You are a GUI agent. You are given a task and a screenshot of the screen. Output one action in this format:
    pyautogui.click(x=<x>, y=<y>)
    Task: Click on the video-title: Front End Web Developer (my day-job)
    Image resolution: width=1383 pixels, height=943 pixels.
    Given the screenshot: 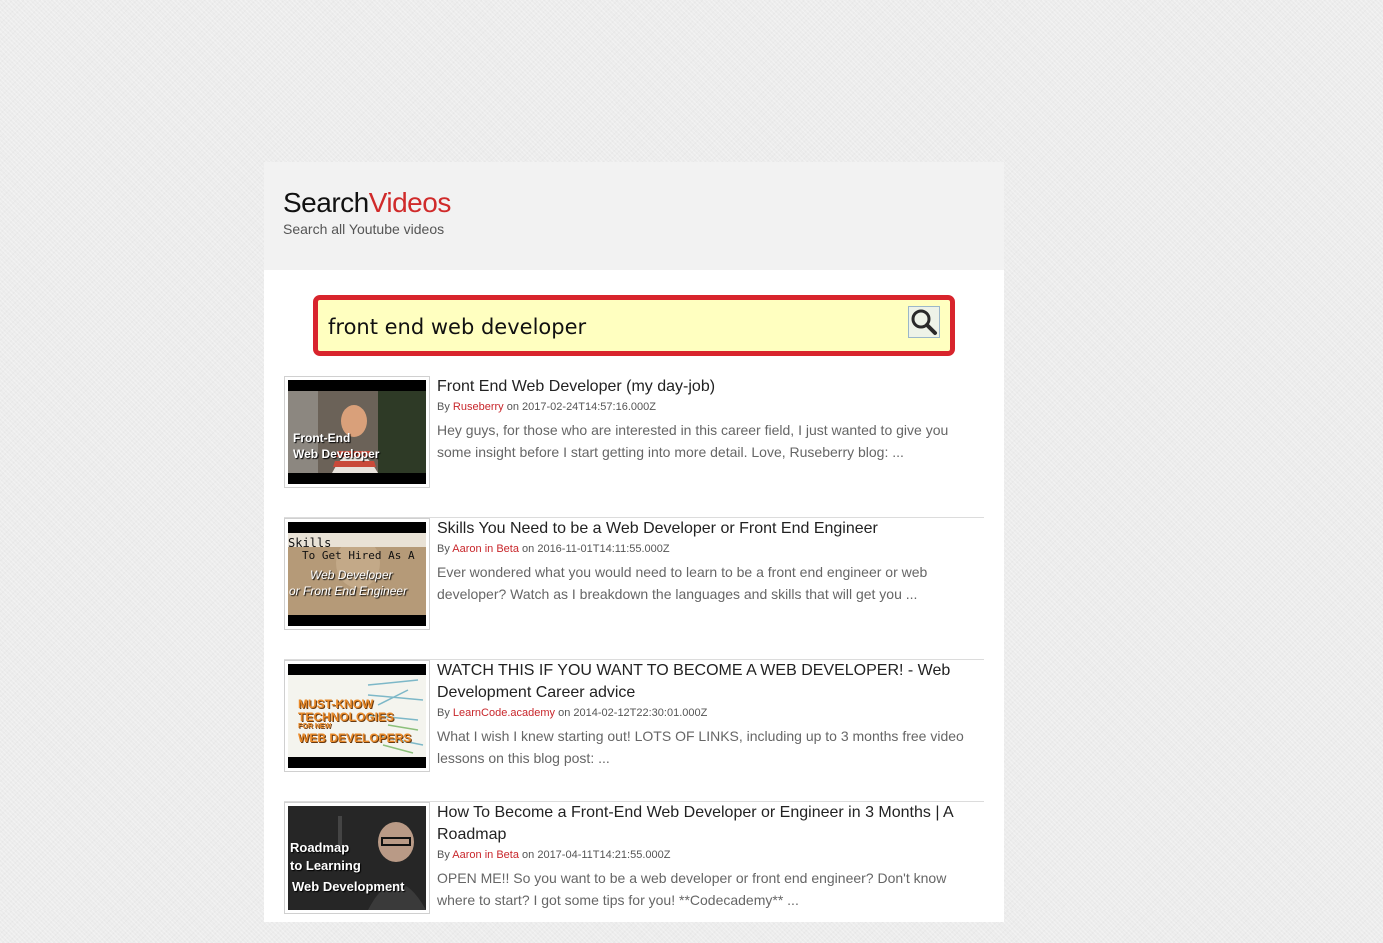 What is the action you would take?
    pyautogui.click(x=710, y=387)
    